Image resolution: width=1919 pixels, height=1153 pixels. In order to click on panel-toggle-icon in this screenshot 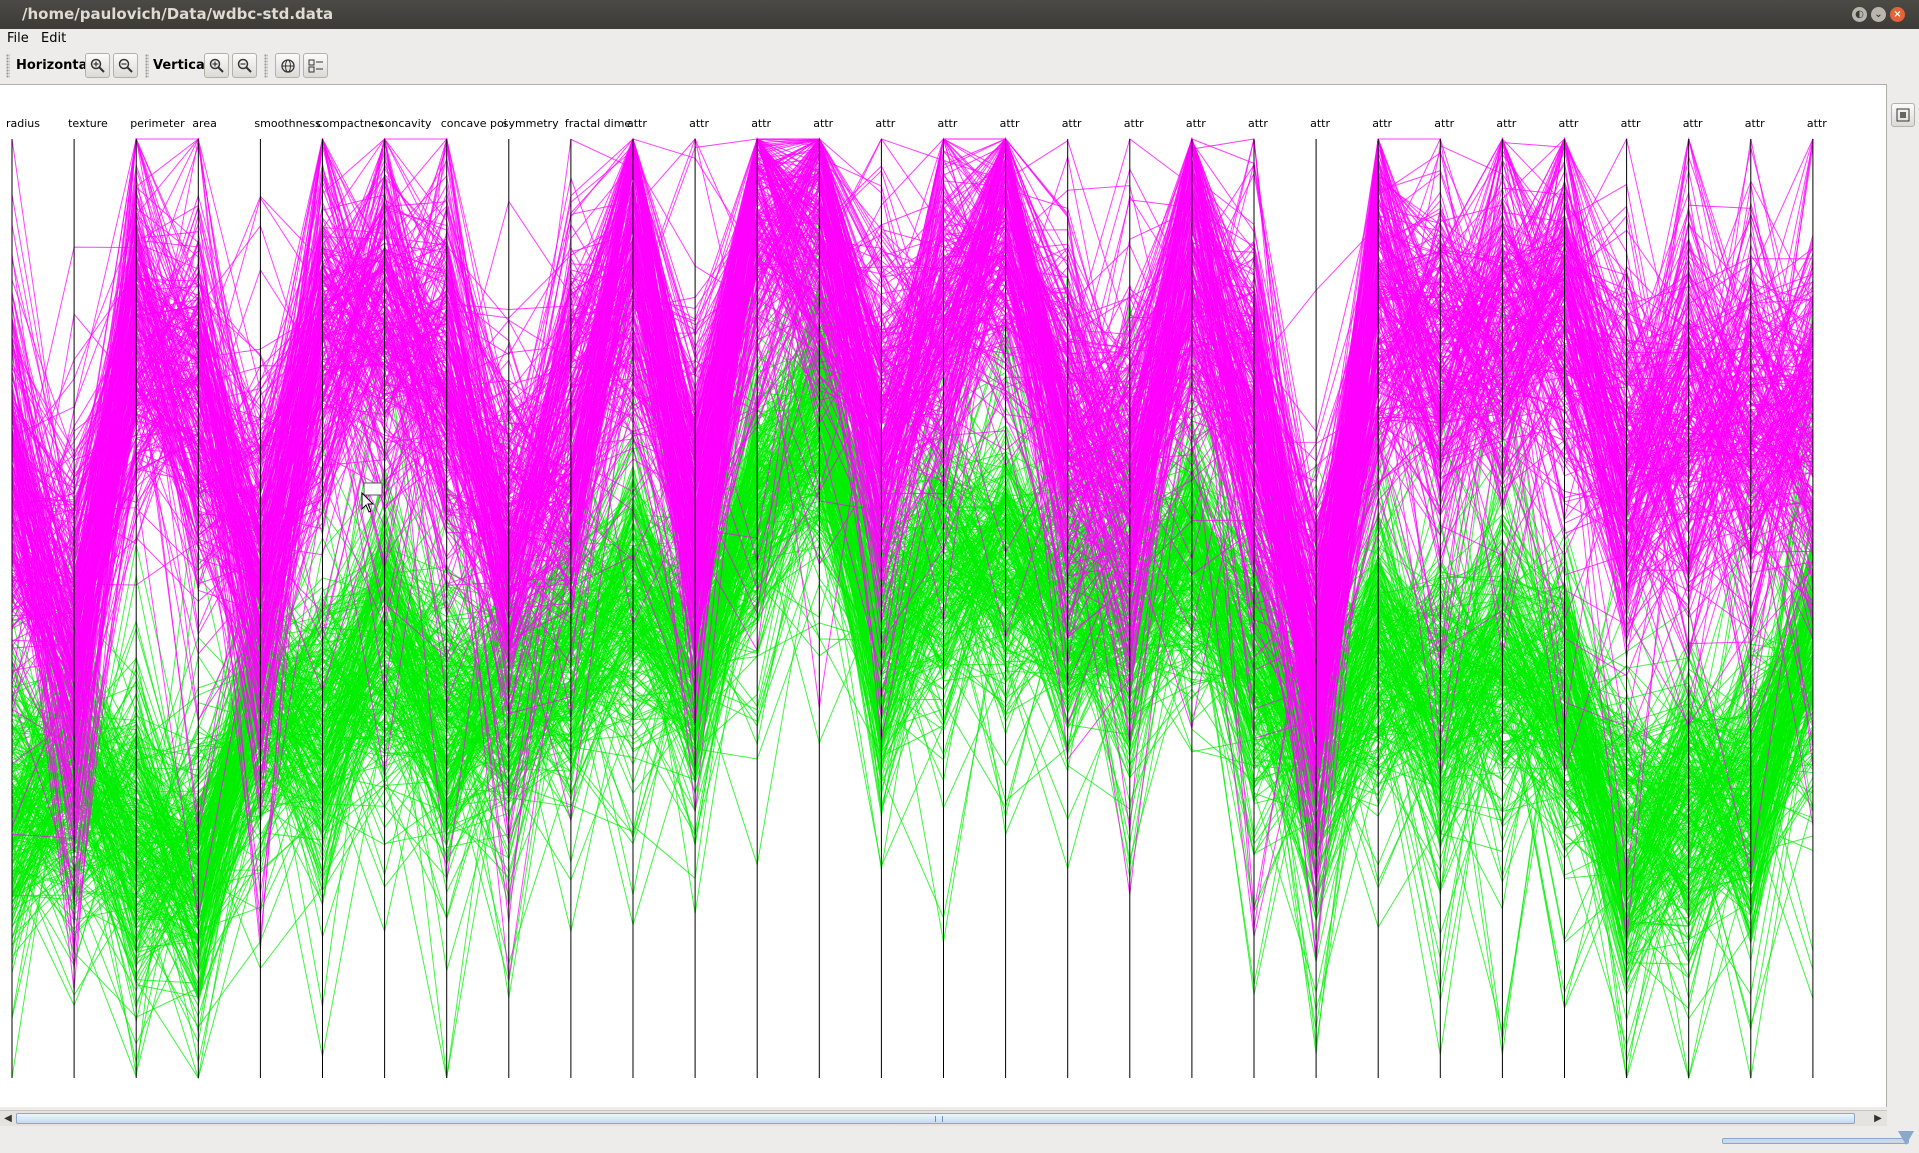, I will do `click(1903, 115)`.